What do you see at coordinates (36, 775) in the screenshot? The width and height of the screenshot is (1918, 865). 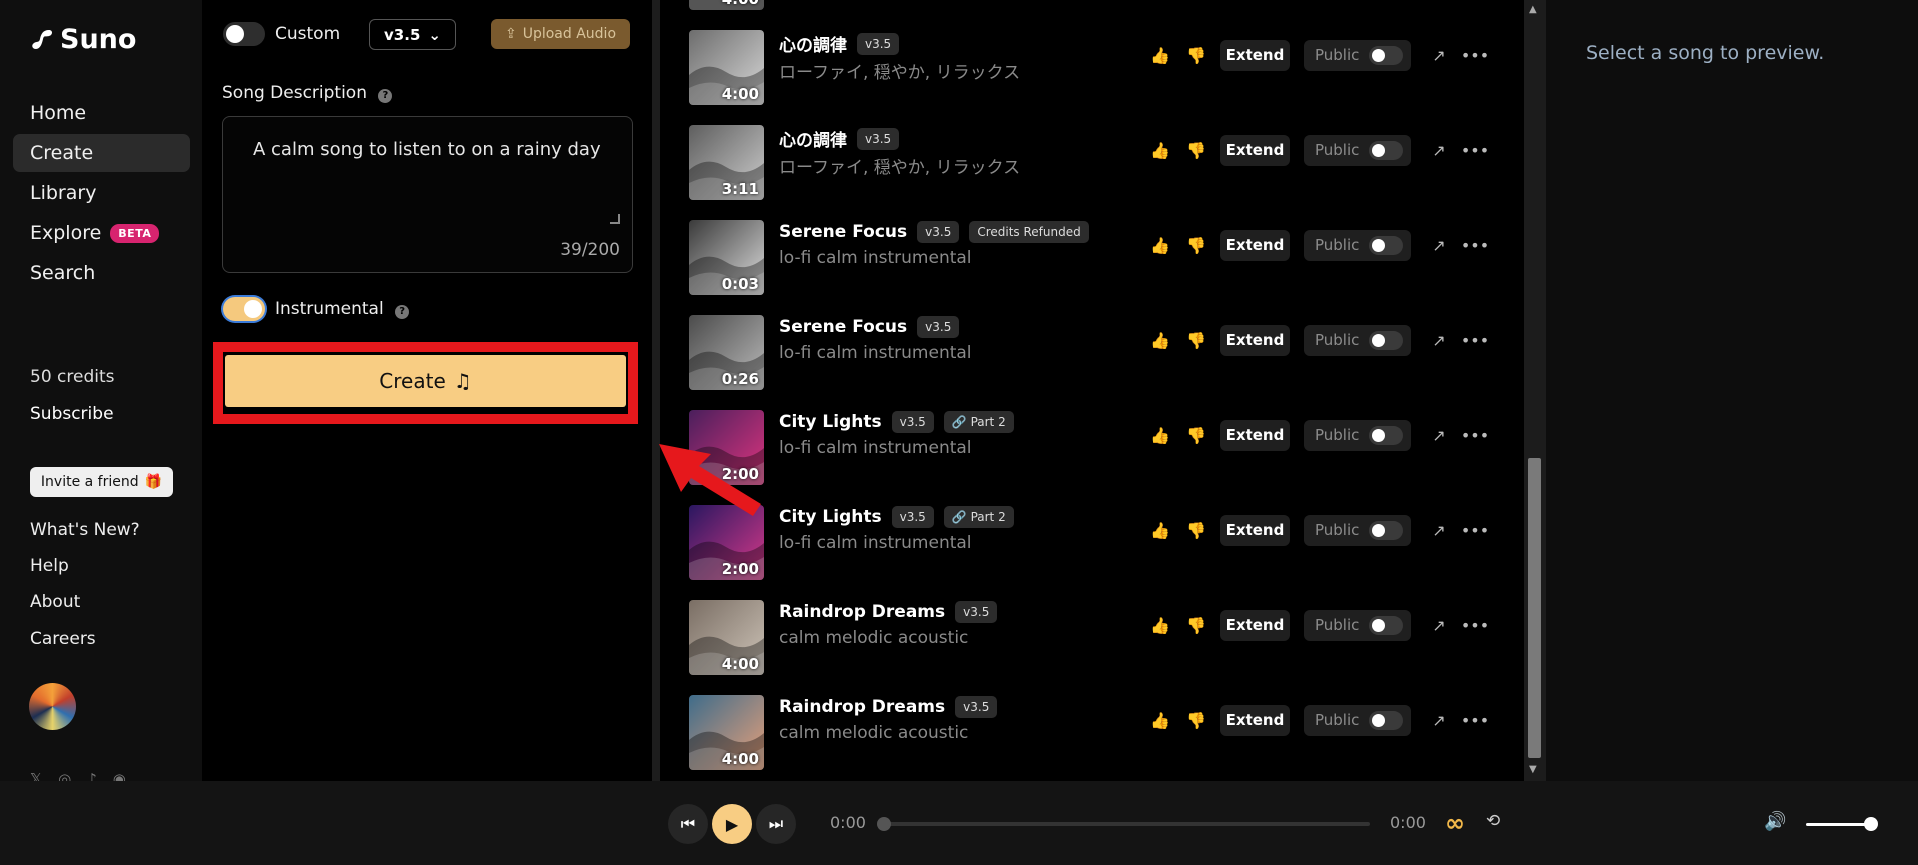 I see `x-icon: 𝕏` at bounding box center [36, 775].